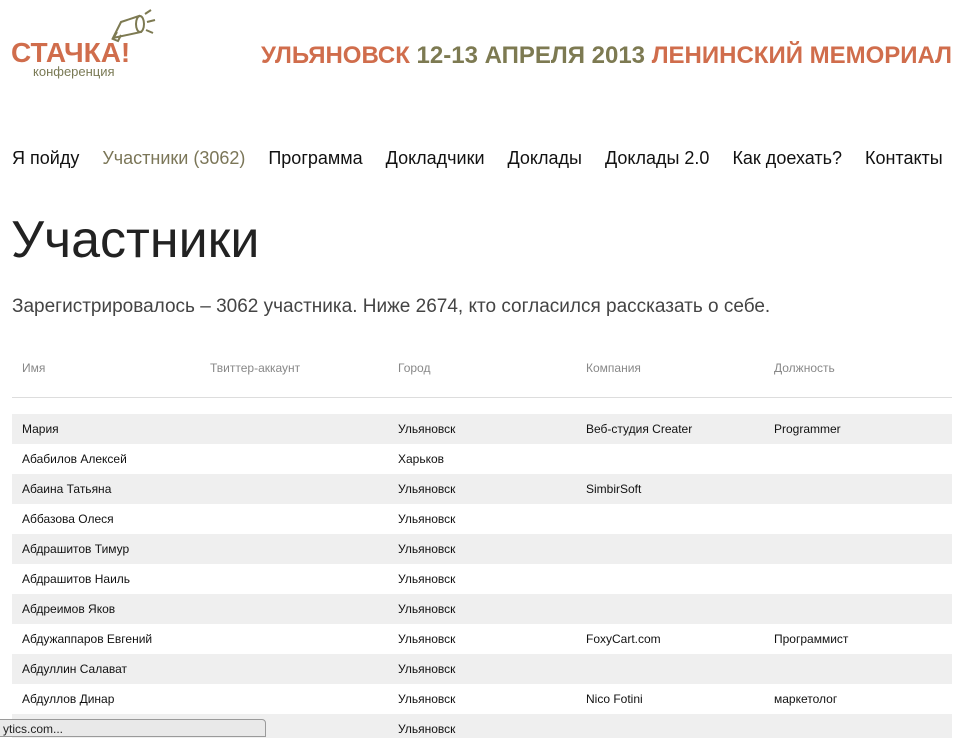 The height and width of the screenshot is (738, 976). Describe the element at coordinates (421, 459) in the screenshot. I see `cell-city: Харьков` at that location.